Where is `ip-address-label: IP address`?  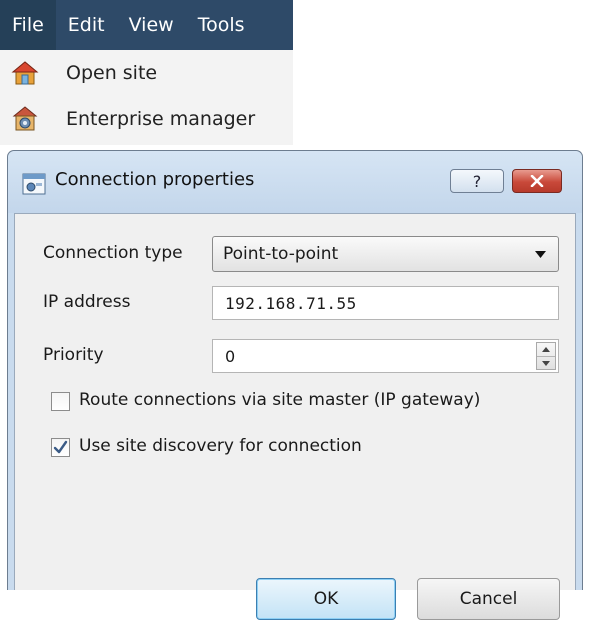 ip-address-label: IP address is located at coordinates (87, 302).